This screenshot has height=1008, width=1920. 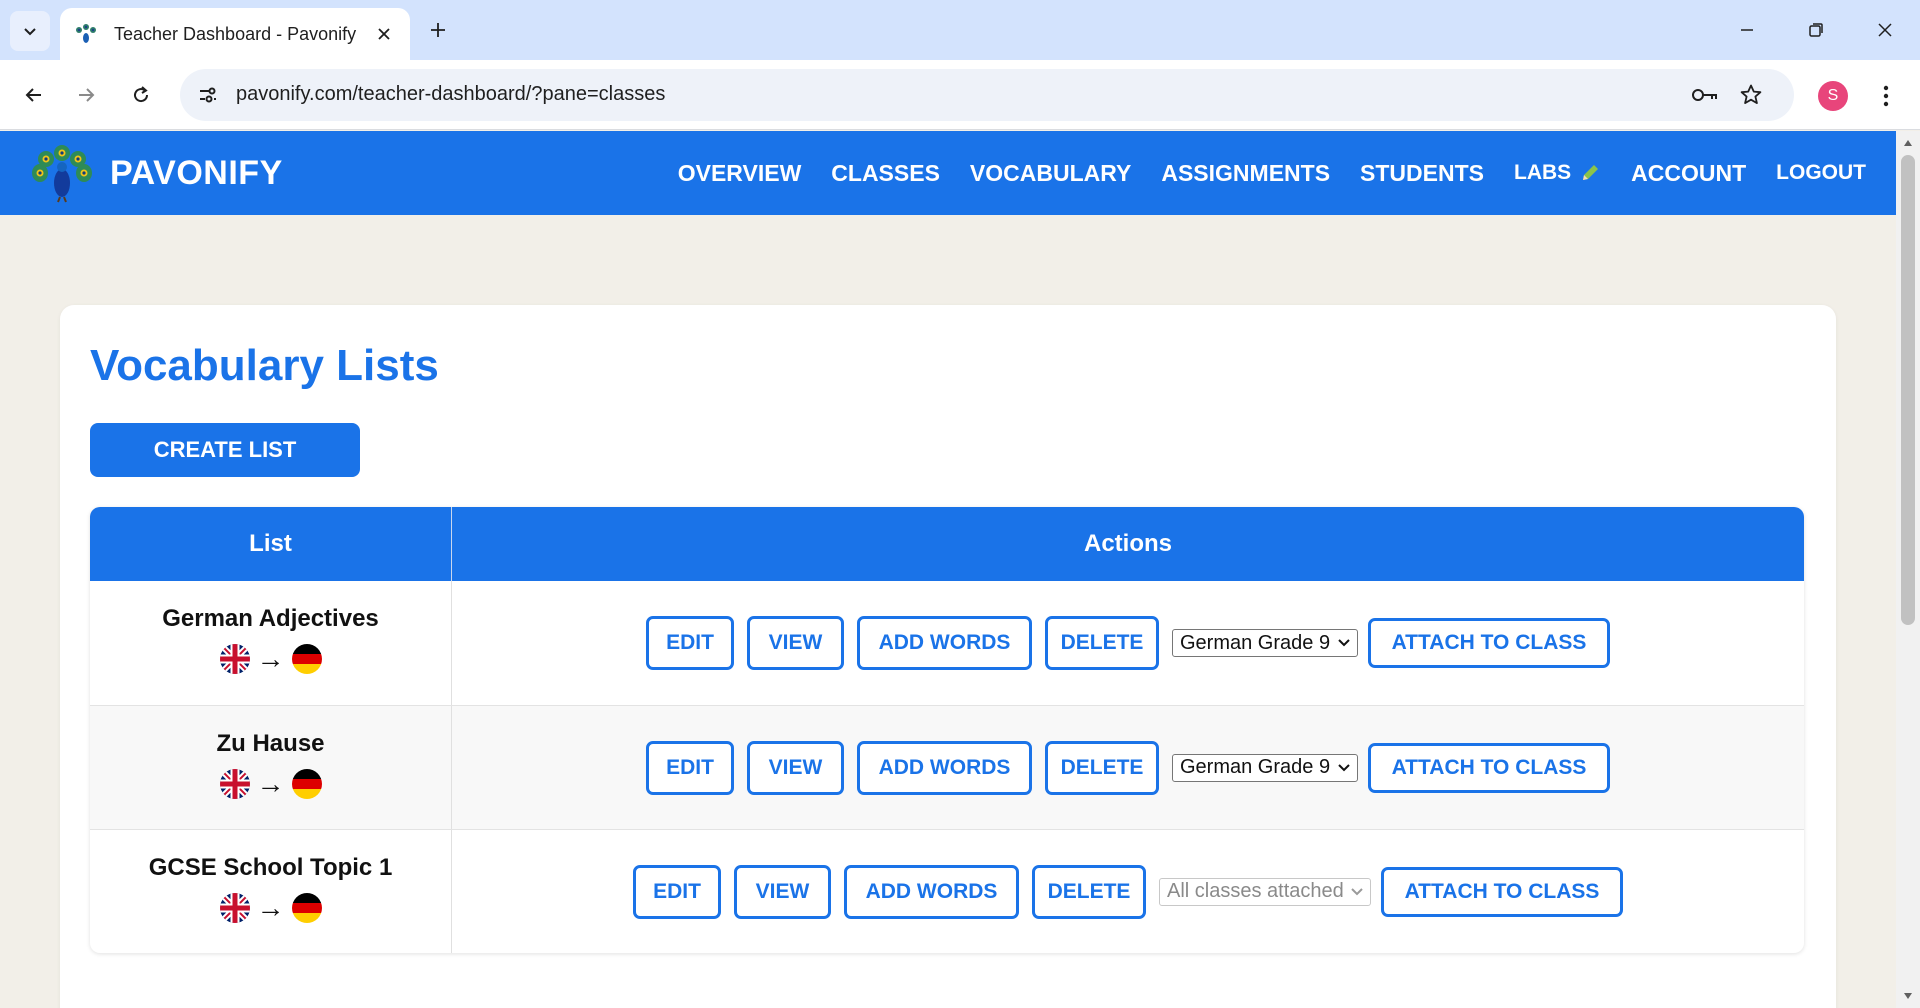 I want to click on new-tab-button, so click(x=438, y=30).